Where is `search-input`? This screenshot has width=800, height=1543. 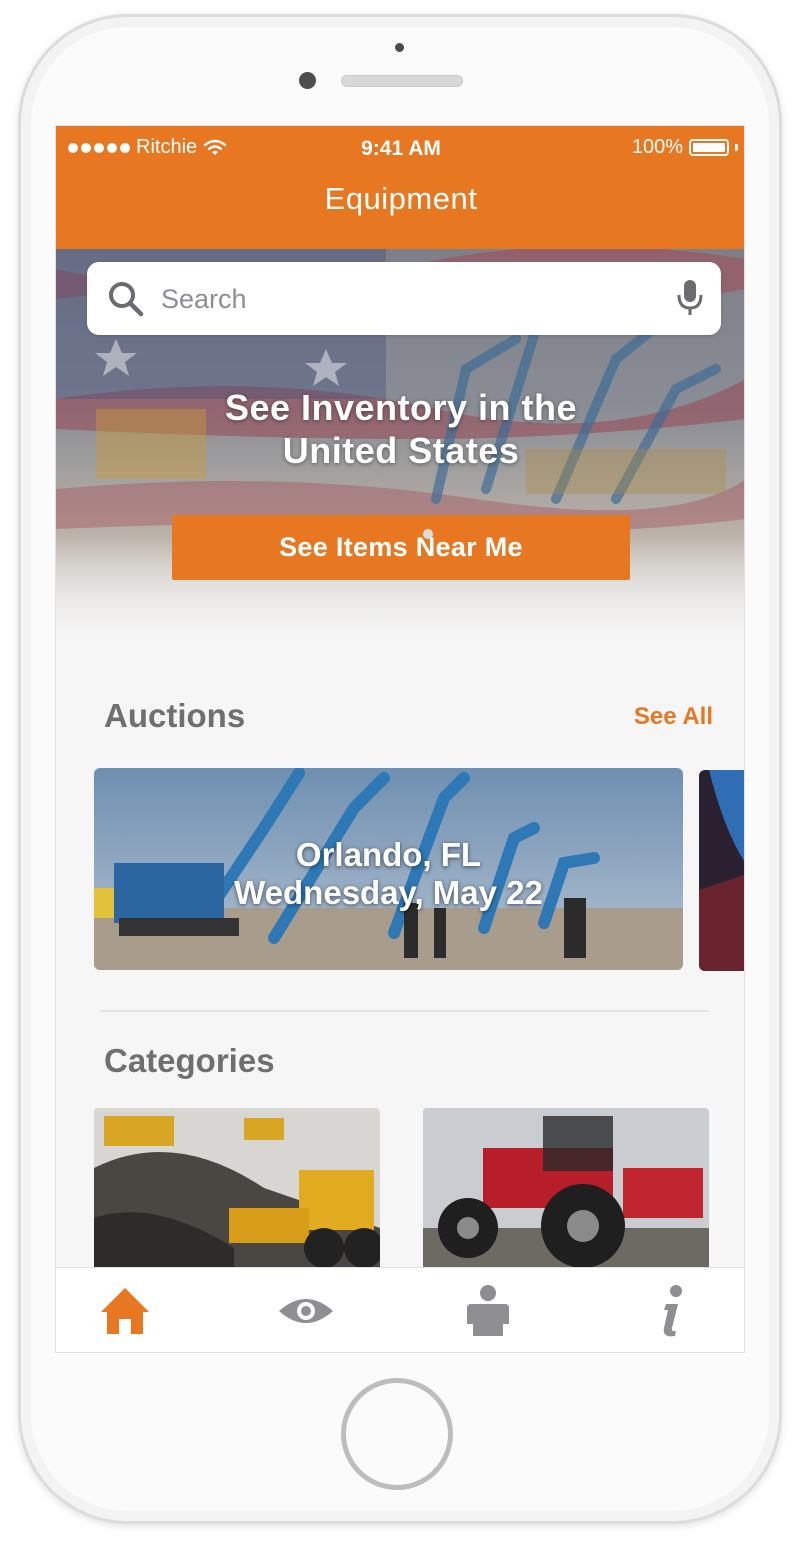 search-input is located at coordinates (411, 299).